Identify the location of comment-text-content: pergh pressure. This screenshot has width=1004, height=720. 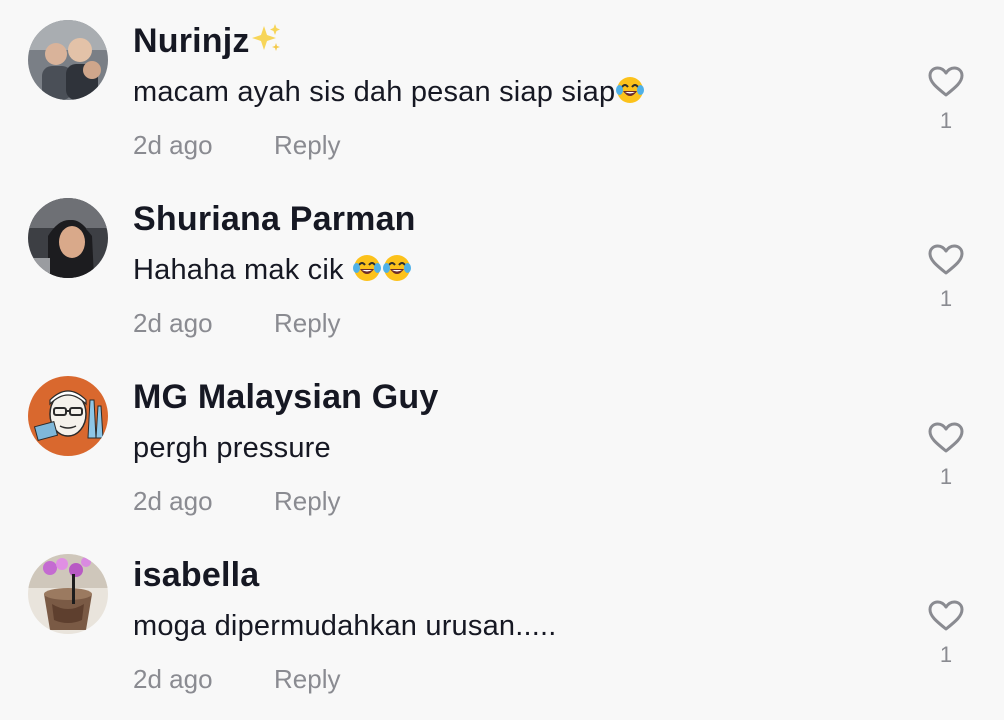
(232, 448).